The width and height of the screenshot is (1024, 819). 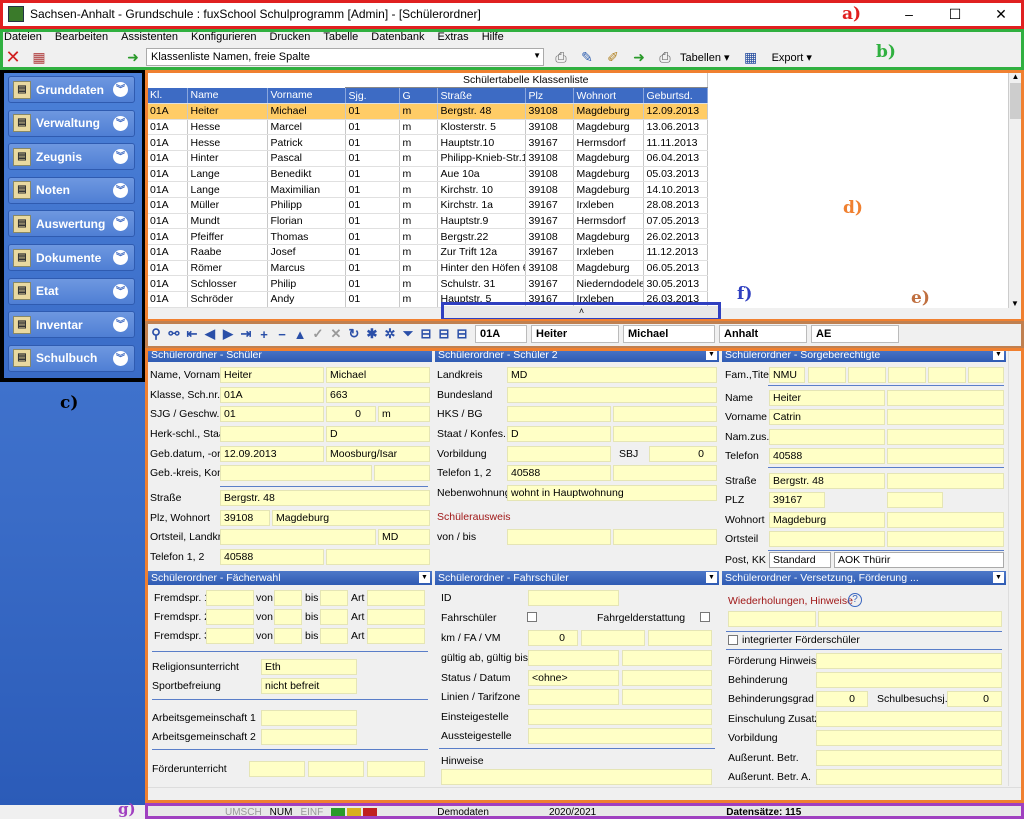 I want to click on field-telefon1: 40588, so click(x=272, y=557).